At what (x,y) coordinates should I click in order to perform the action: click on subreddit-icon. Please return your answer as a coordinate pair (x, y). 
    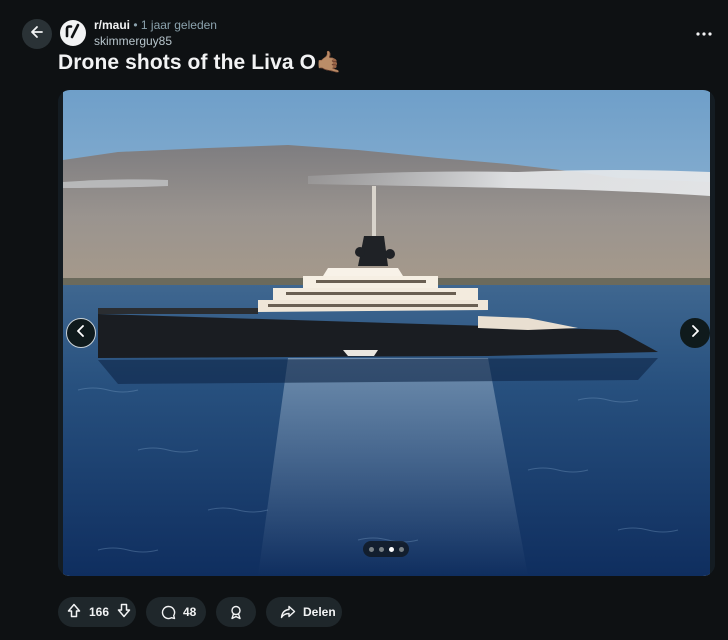
    Looking at the image, I should click on (73, 33).